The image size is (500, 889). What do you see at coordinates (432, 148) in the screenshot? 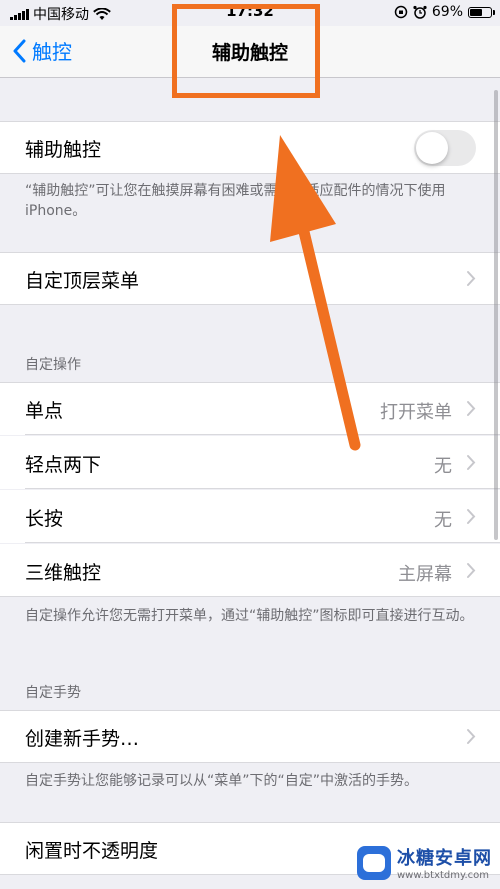
I see `toggle-knob` at bounding box center [432, 148].